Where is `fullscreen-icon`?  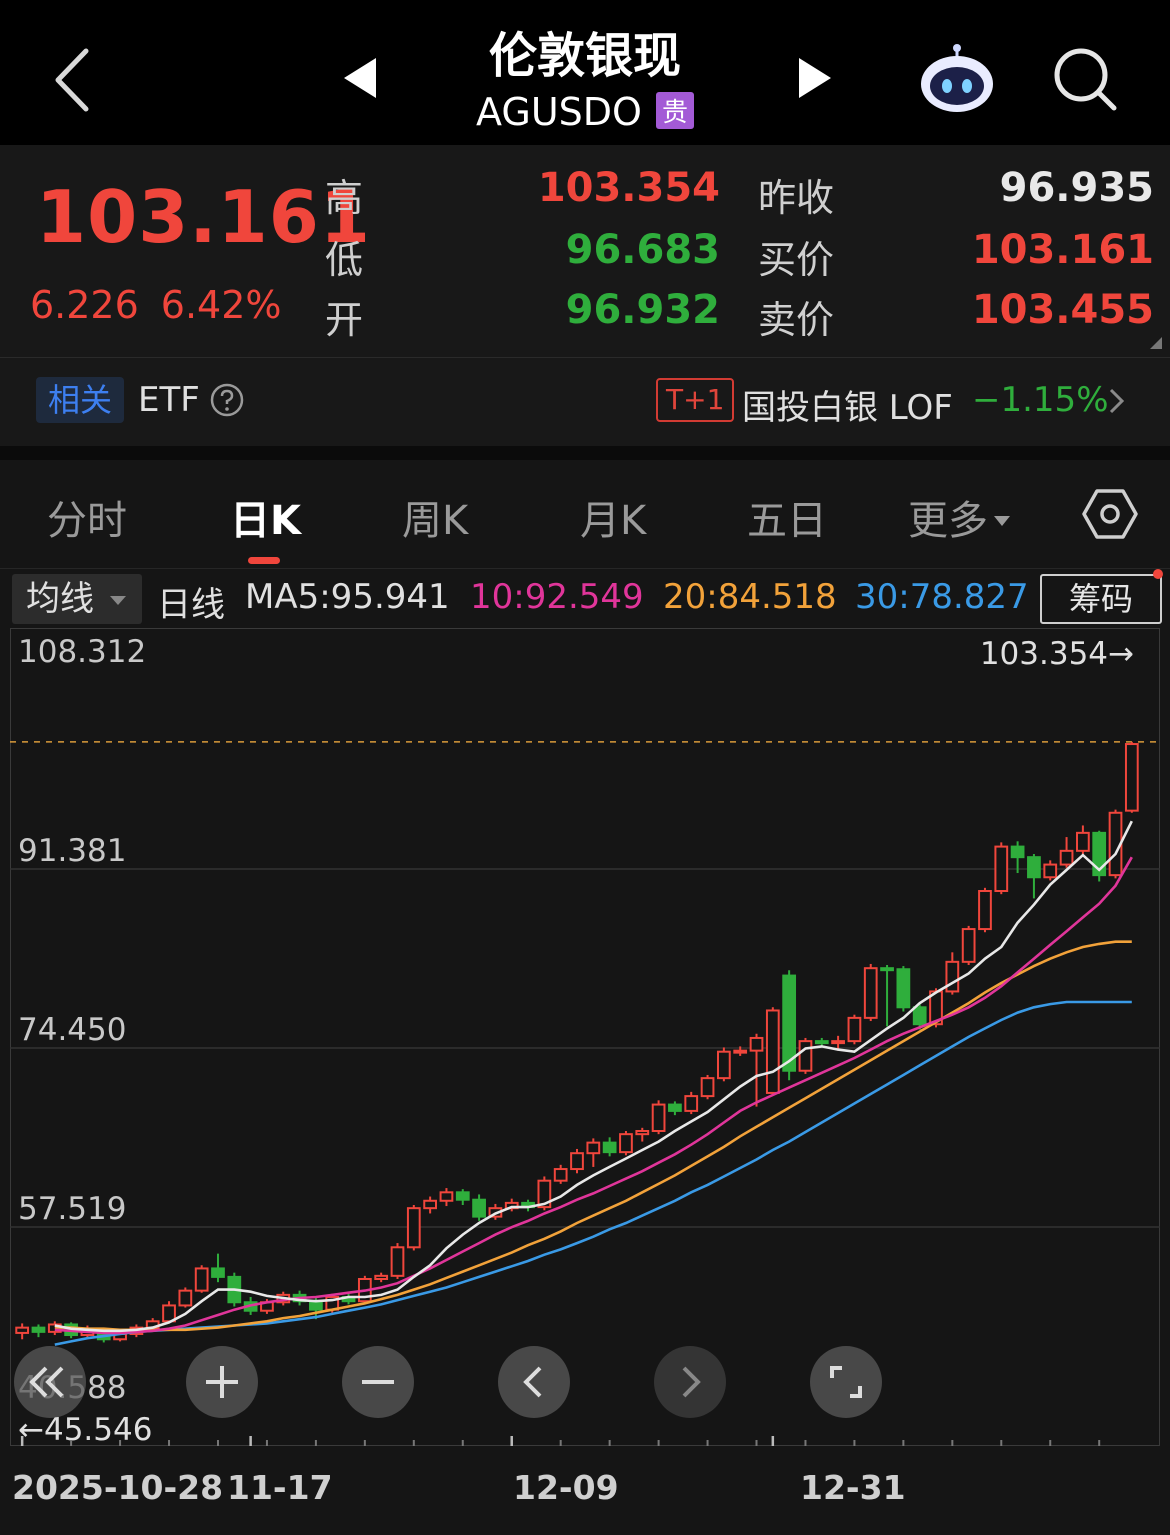
fullscreen-icon is located at coordinates (846, 1382).